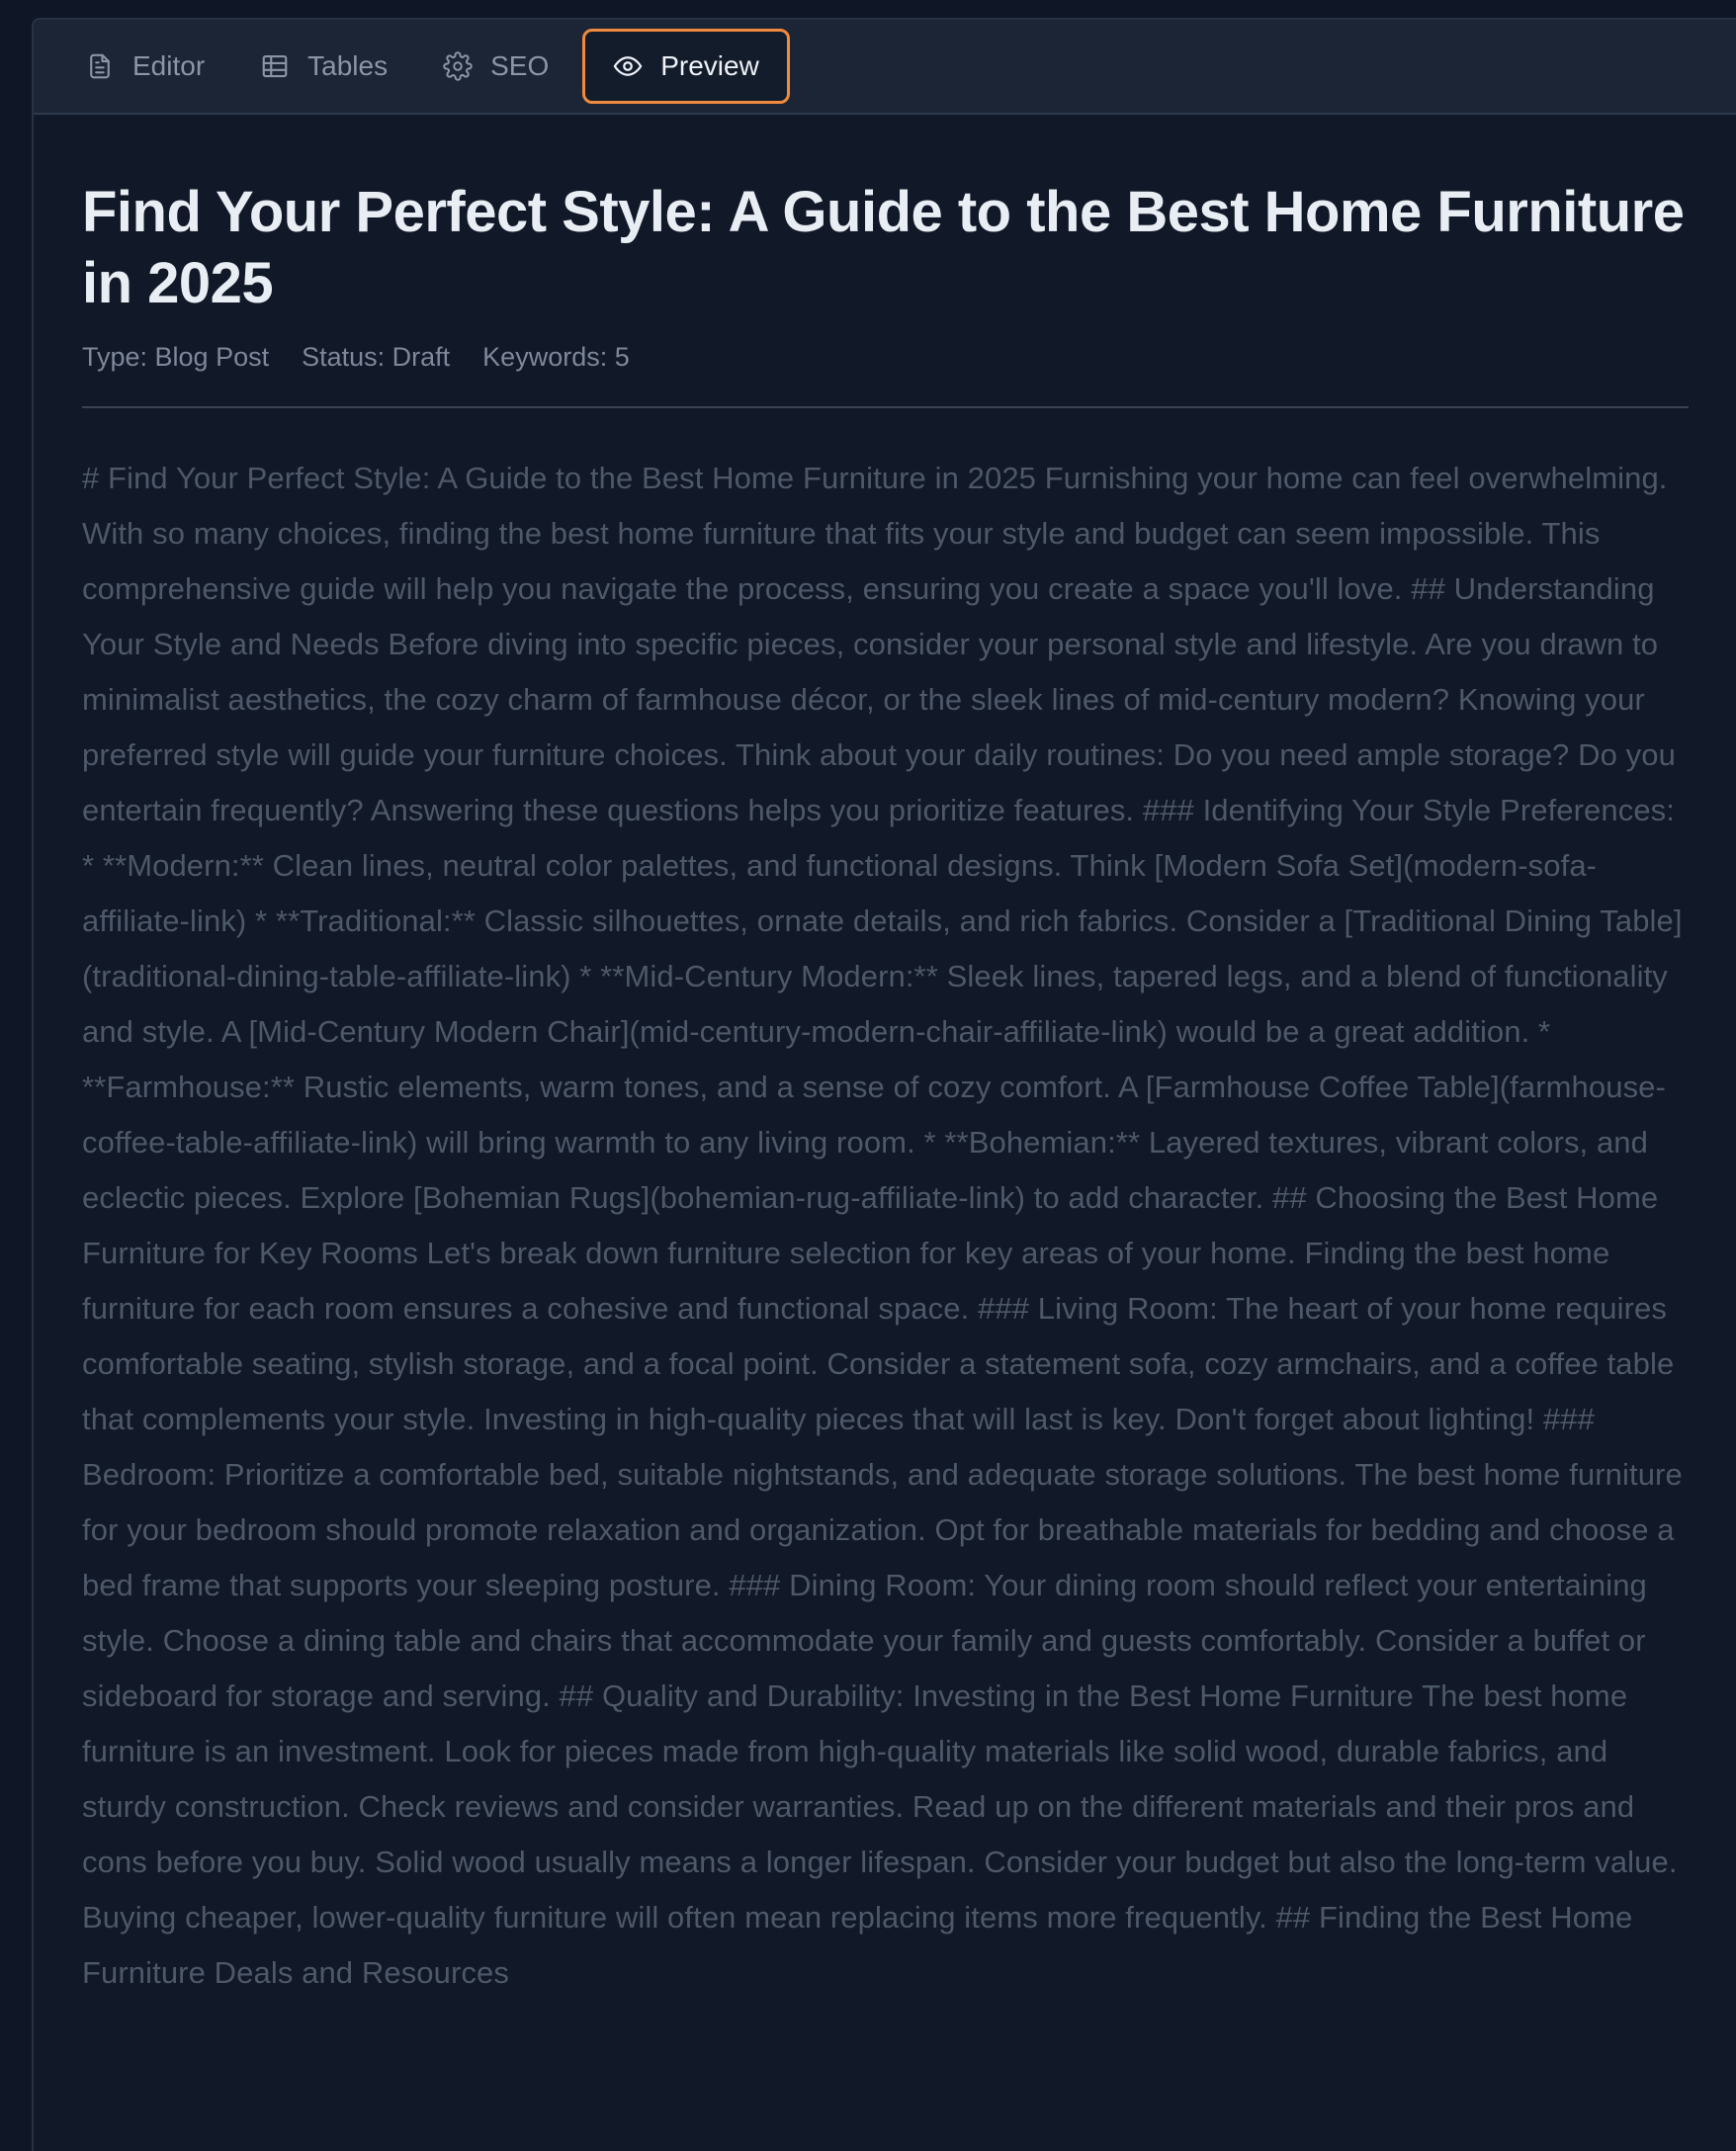 Image resolution: width=1736 pixels, height=2151 pixels. I want to click on gear-icon, so click(458, 66).